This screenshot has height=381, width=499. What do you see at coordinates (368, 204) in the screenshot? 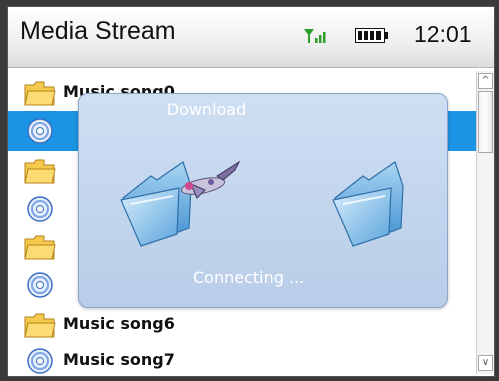
I see `destination-folder-icon` at bounding box center [368, 204].